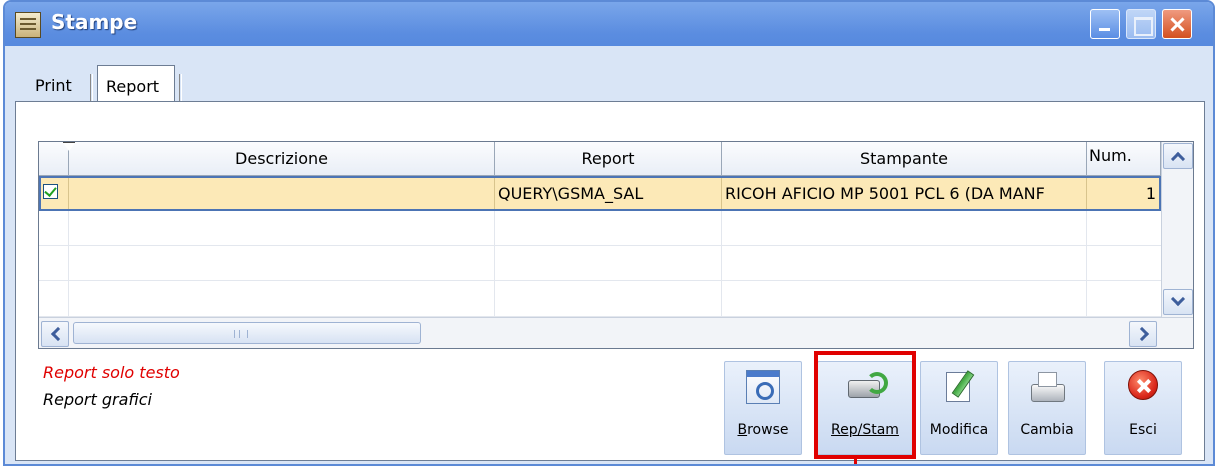  Describe the element at coordinates (855, 461) in the screenshot. I see `annotation-pointer` at that location.